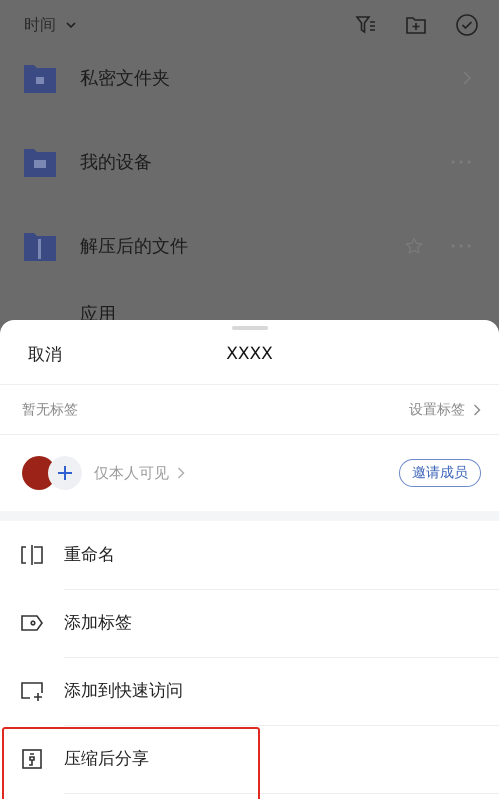 This screenshot has width=499, height=799. What do you see at coordinates (51, 25) in the screenshot?
I see `sort-dropdown: 时间` at bounding box center [51, 25].